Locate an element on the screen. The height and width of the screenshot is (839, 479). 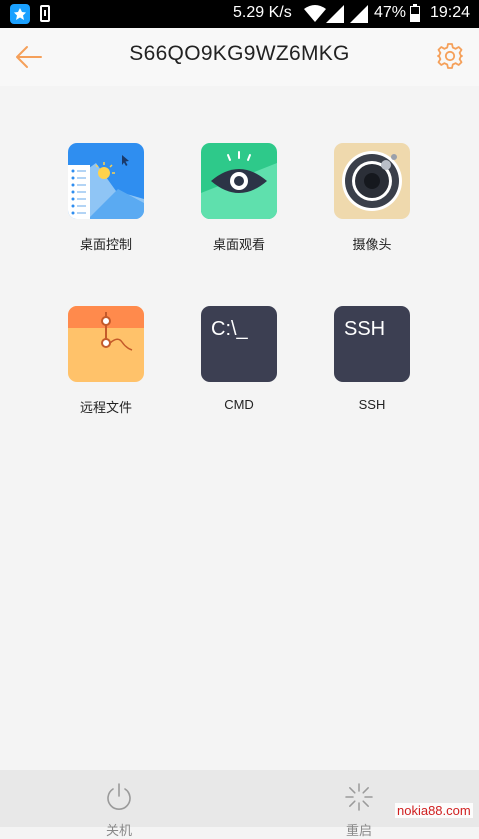
tile-label: SSH is located at coordinates (372, 404).